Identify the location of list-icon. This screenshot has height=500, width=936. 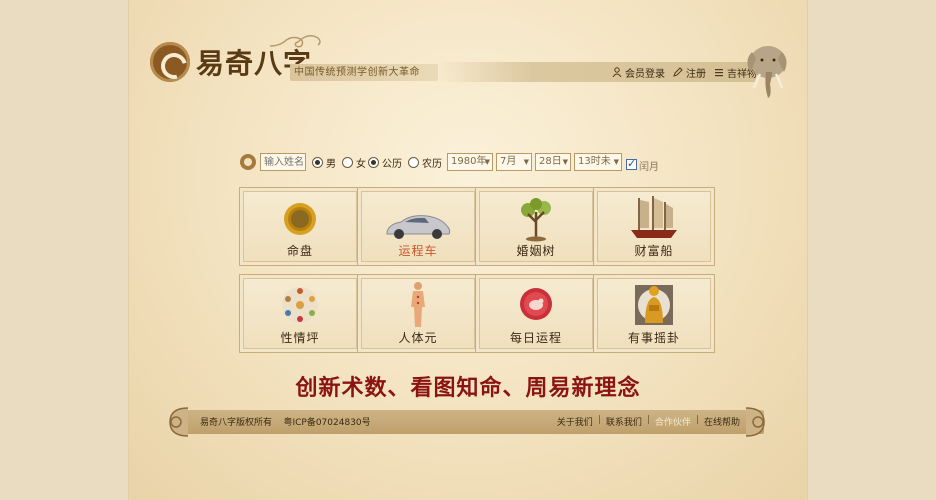
(719, 73).